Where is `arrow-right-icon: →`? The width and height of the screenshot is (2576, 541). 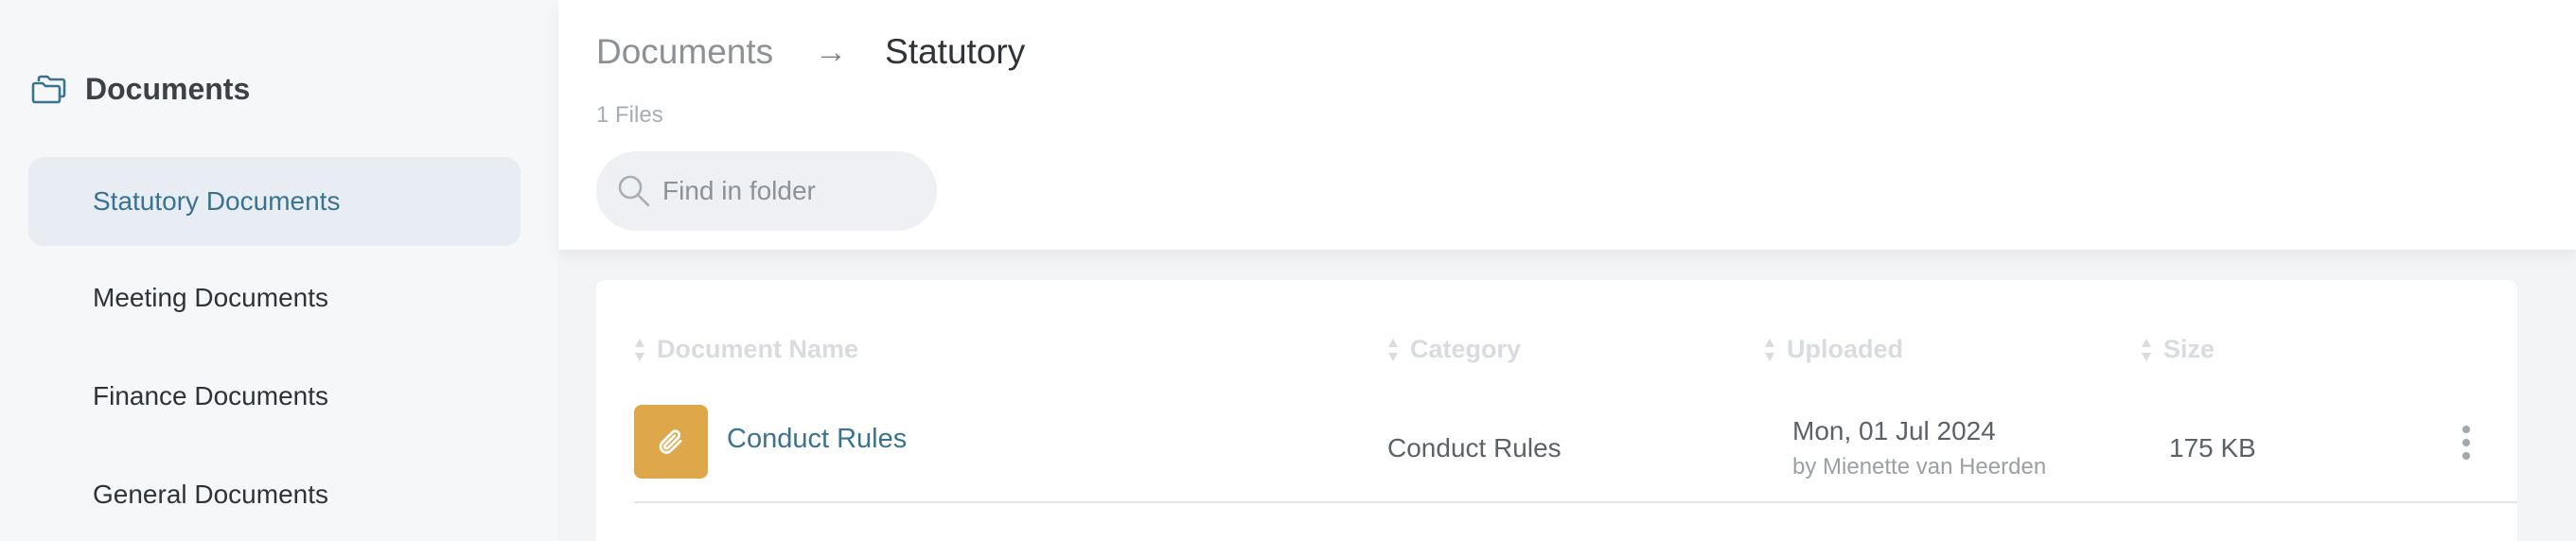
arrow-right-icon: → is located at coordinates (831, 52).